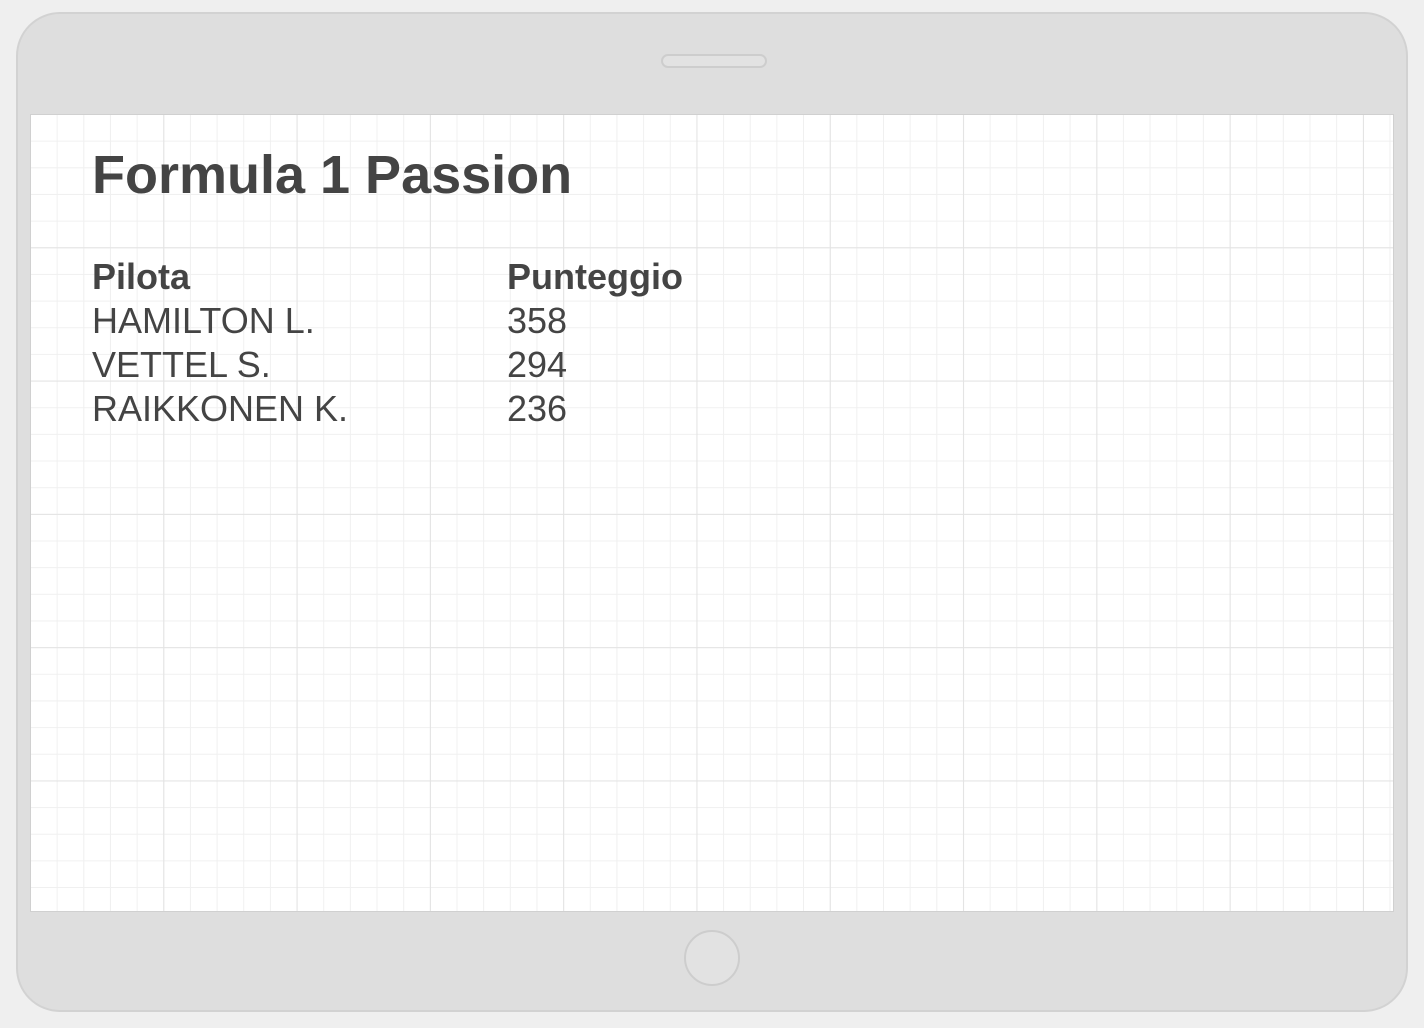 The width and height of the screenshot is (1424, 1028). I want to click on pilot-score: 358, so click(537, 320).